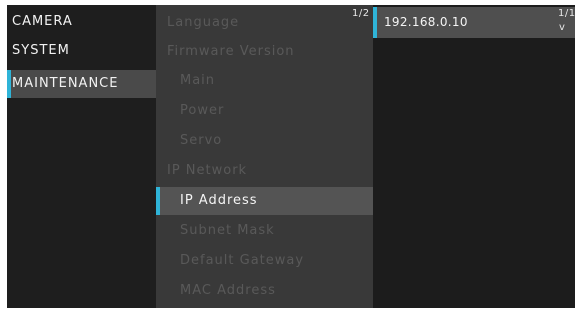  Describe the element at coordinates (42, 21) in the screenshot. I see `main-menu-item-label: CAMERA` at that location.